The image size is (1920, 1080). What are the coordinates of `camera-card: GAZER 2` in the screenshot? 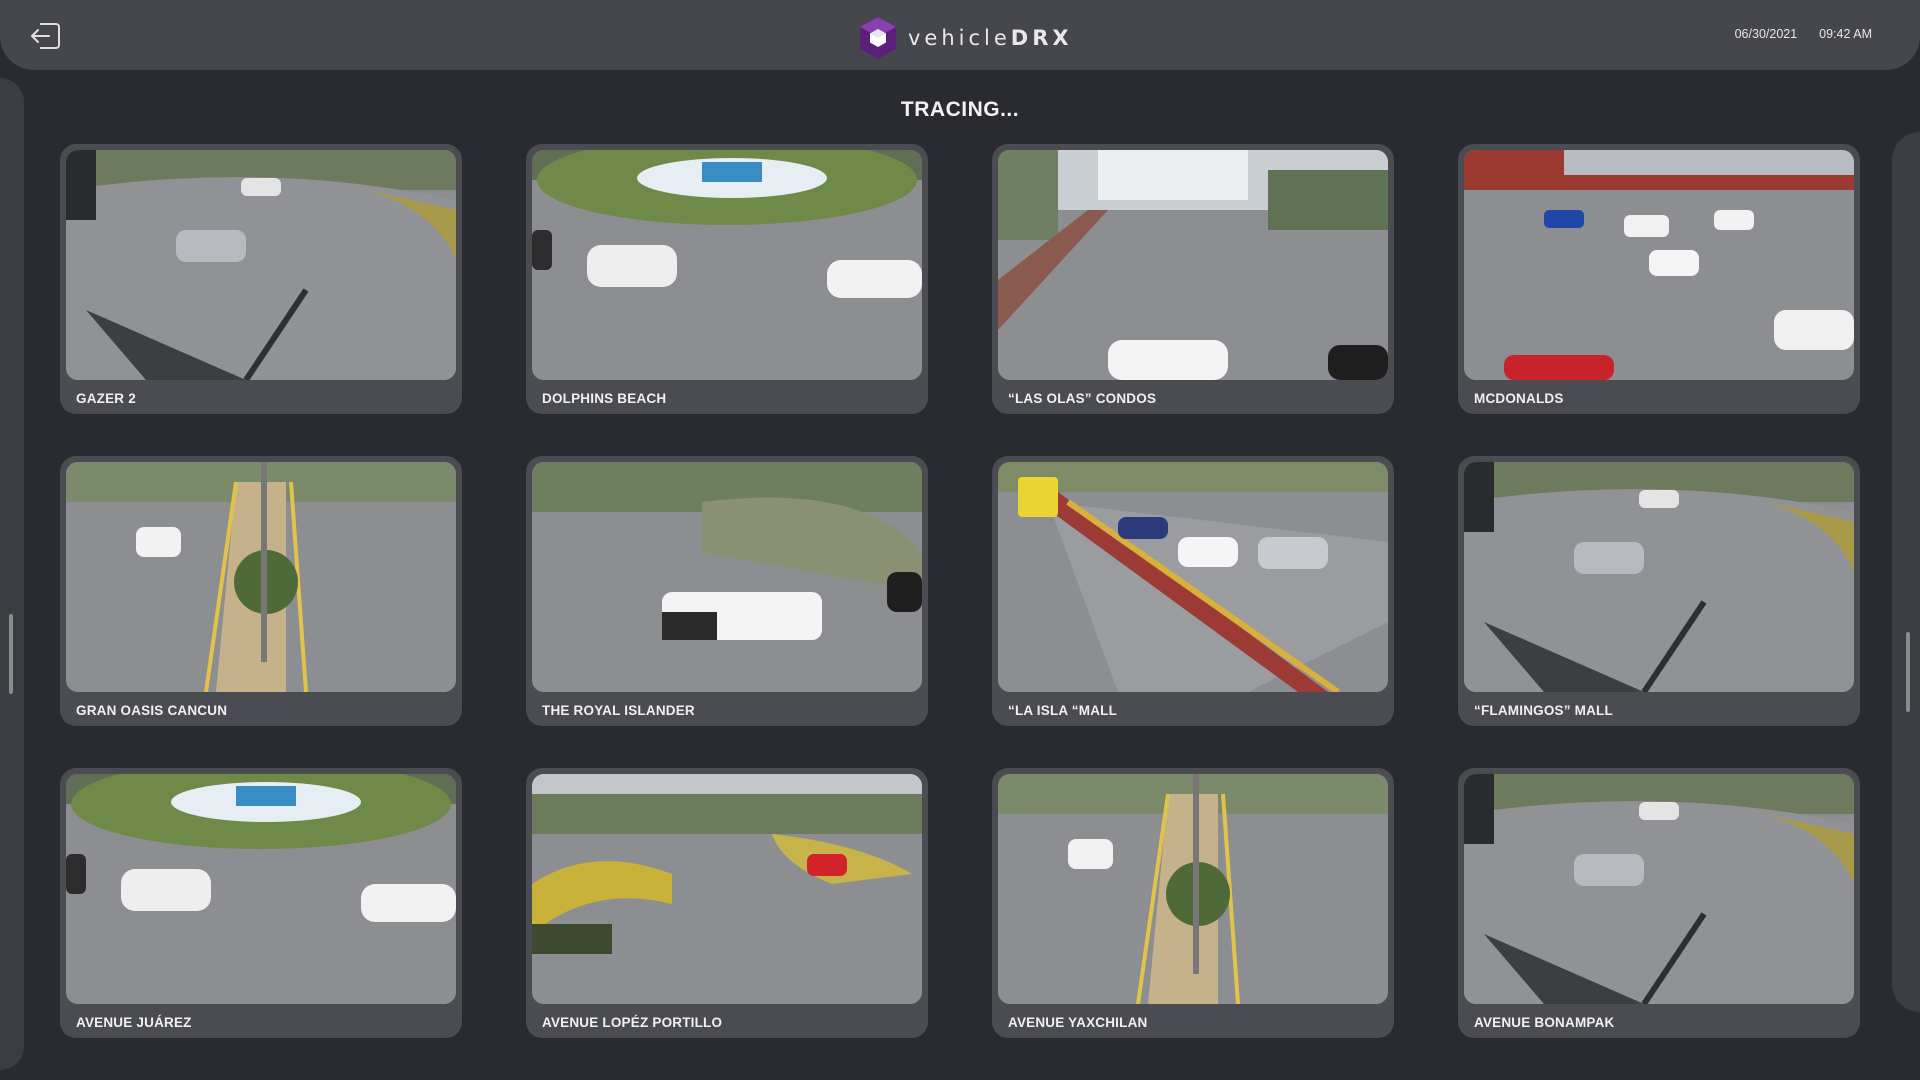 It's located at (261, 279).